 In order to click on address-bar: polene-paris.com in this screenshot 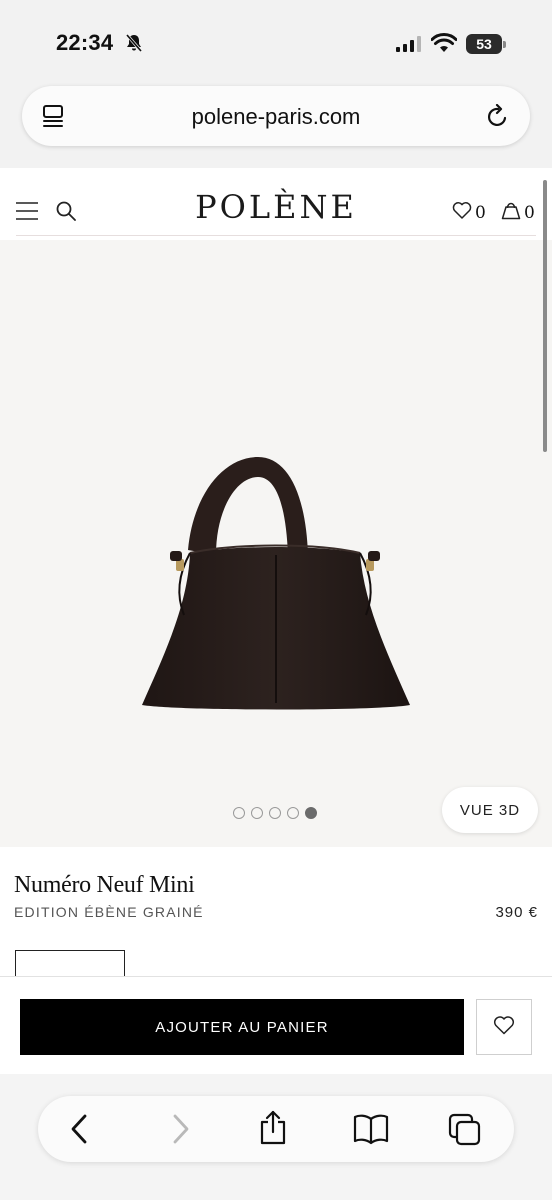, I will do `click(276, 116)`.